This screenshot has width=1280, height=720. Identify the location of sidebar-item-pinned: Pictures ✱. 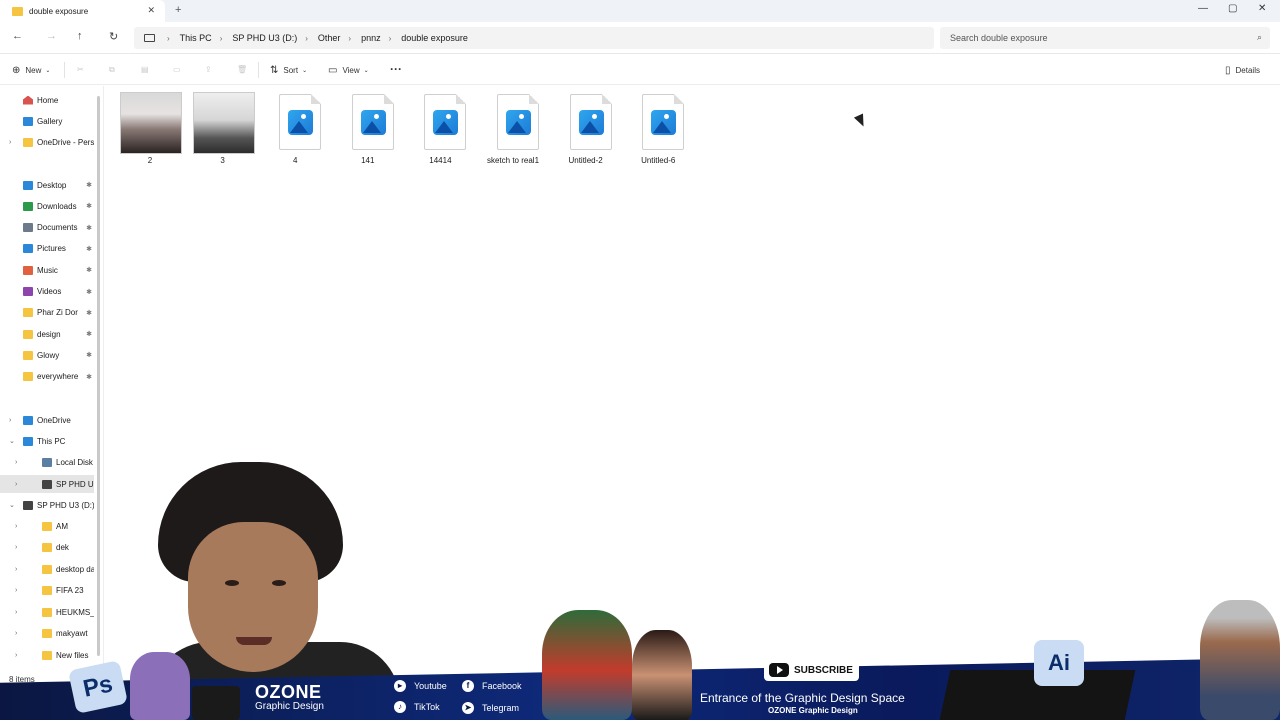
(47, 249).